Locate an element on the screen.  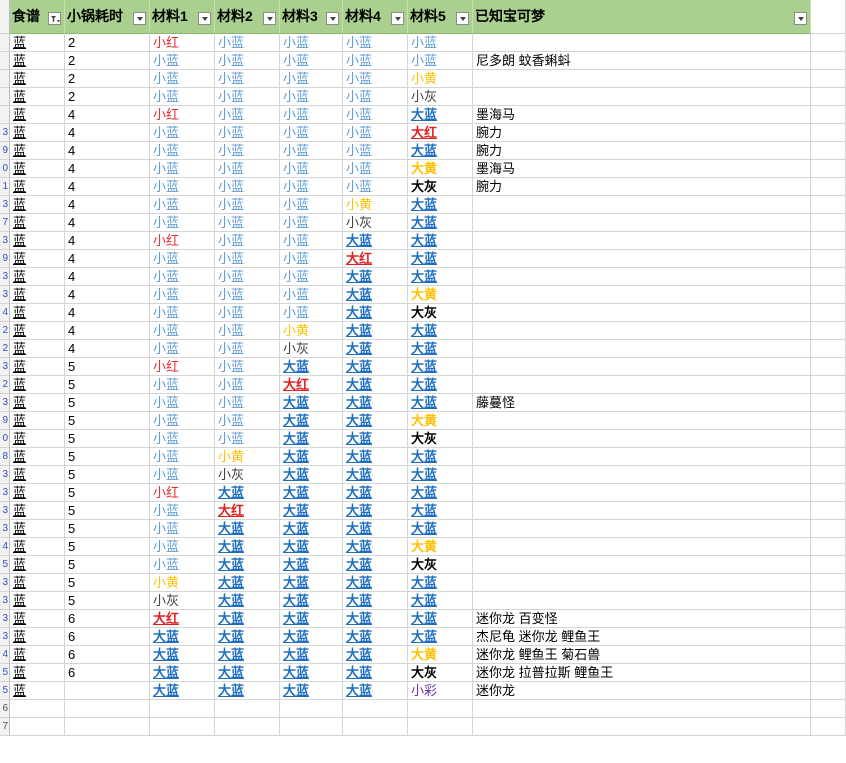
row-header: 7 is located at coordinates (5, 727).